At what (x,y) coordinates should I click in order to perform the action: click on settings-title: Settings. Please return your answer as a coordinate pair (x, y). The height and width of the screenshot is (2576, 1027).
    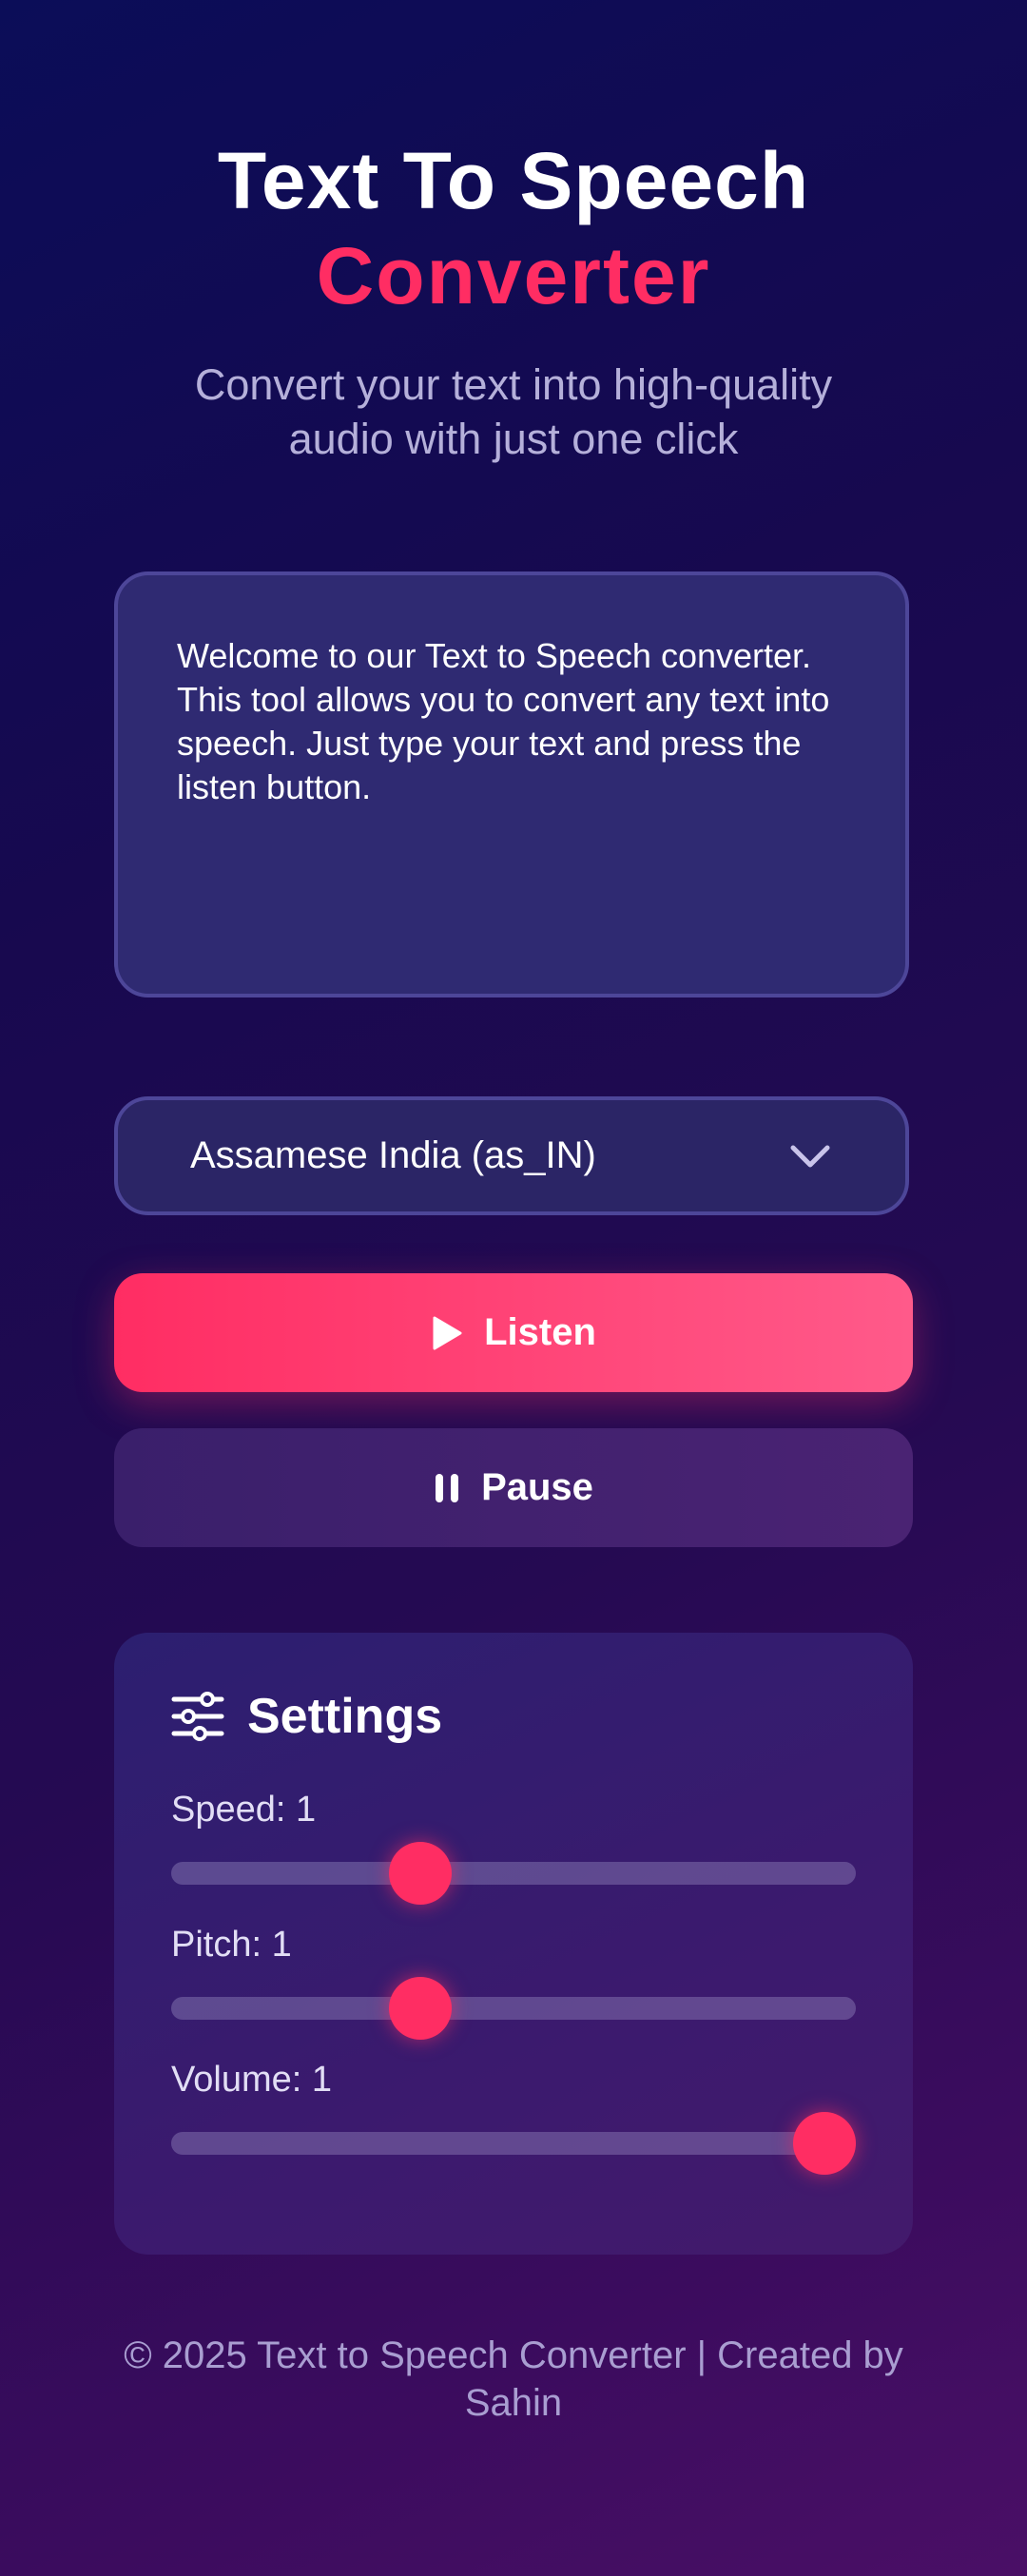
    Looking at the image, I should click on (345, 1716).